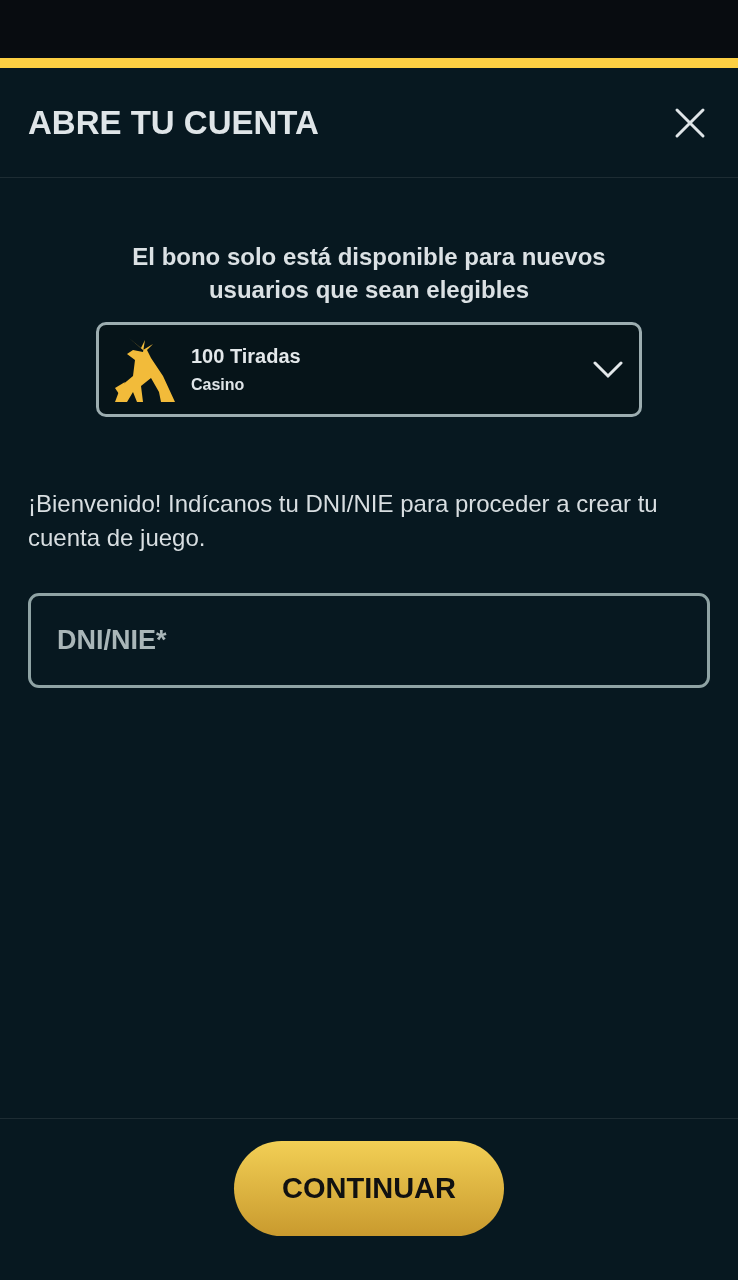 The image size is (738, 1280). Describe the element at coordinates (608, 369) in the screenshot. I see `chevron-icon` at that location.